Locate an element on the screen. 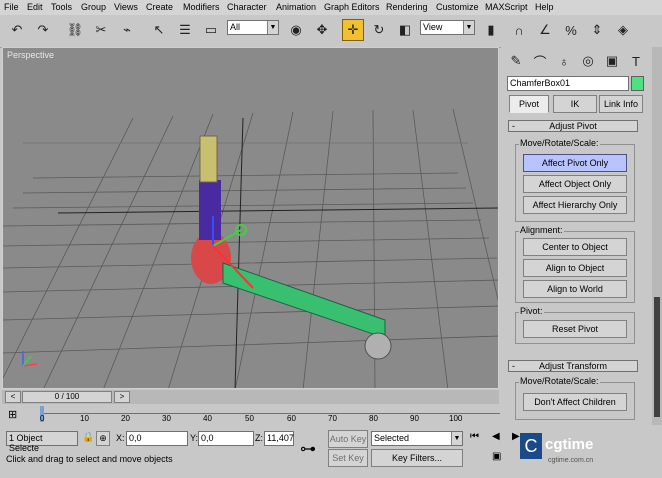 This screenshot has height=478, width=662. key-mode-dropdown: Selected ▼ is located at coordinates (417, 438).